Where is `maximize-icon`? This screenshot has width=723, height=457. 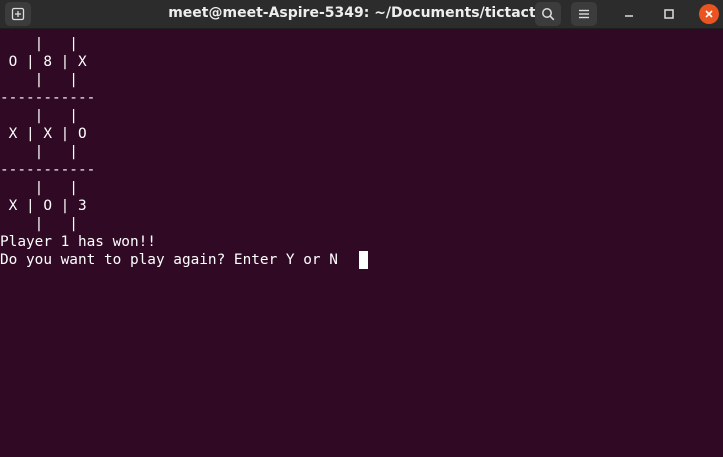
maximize-icon is located at coordinates (669, 14).